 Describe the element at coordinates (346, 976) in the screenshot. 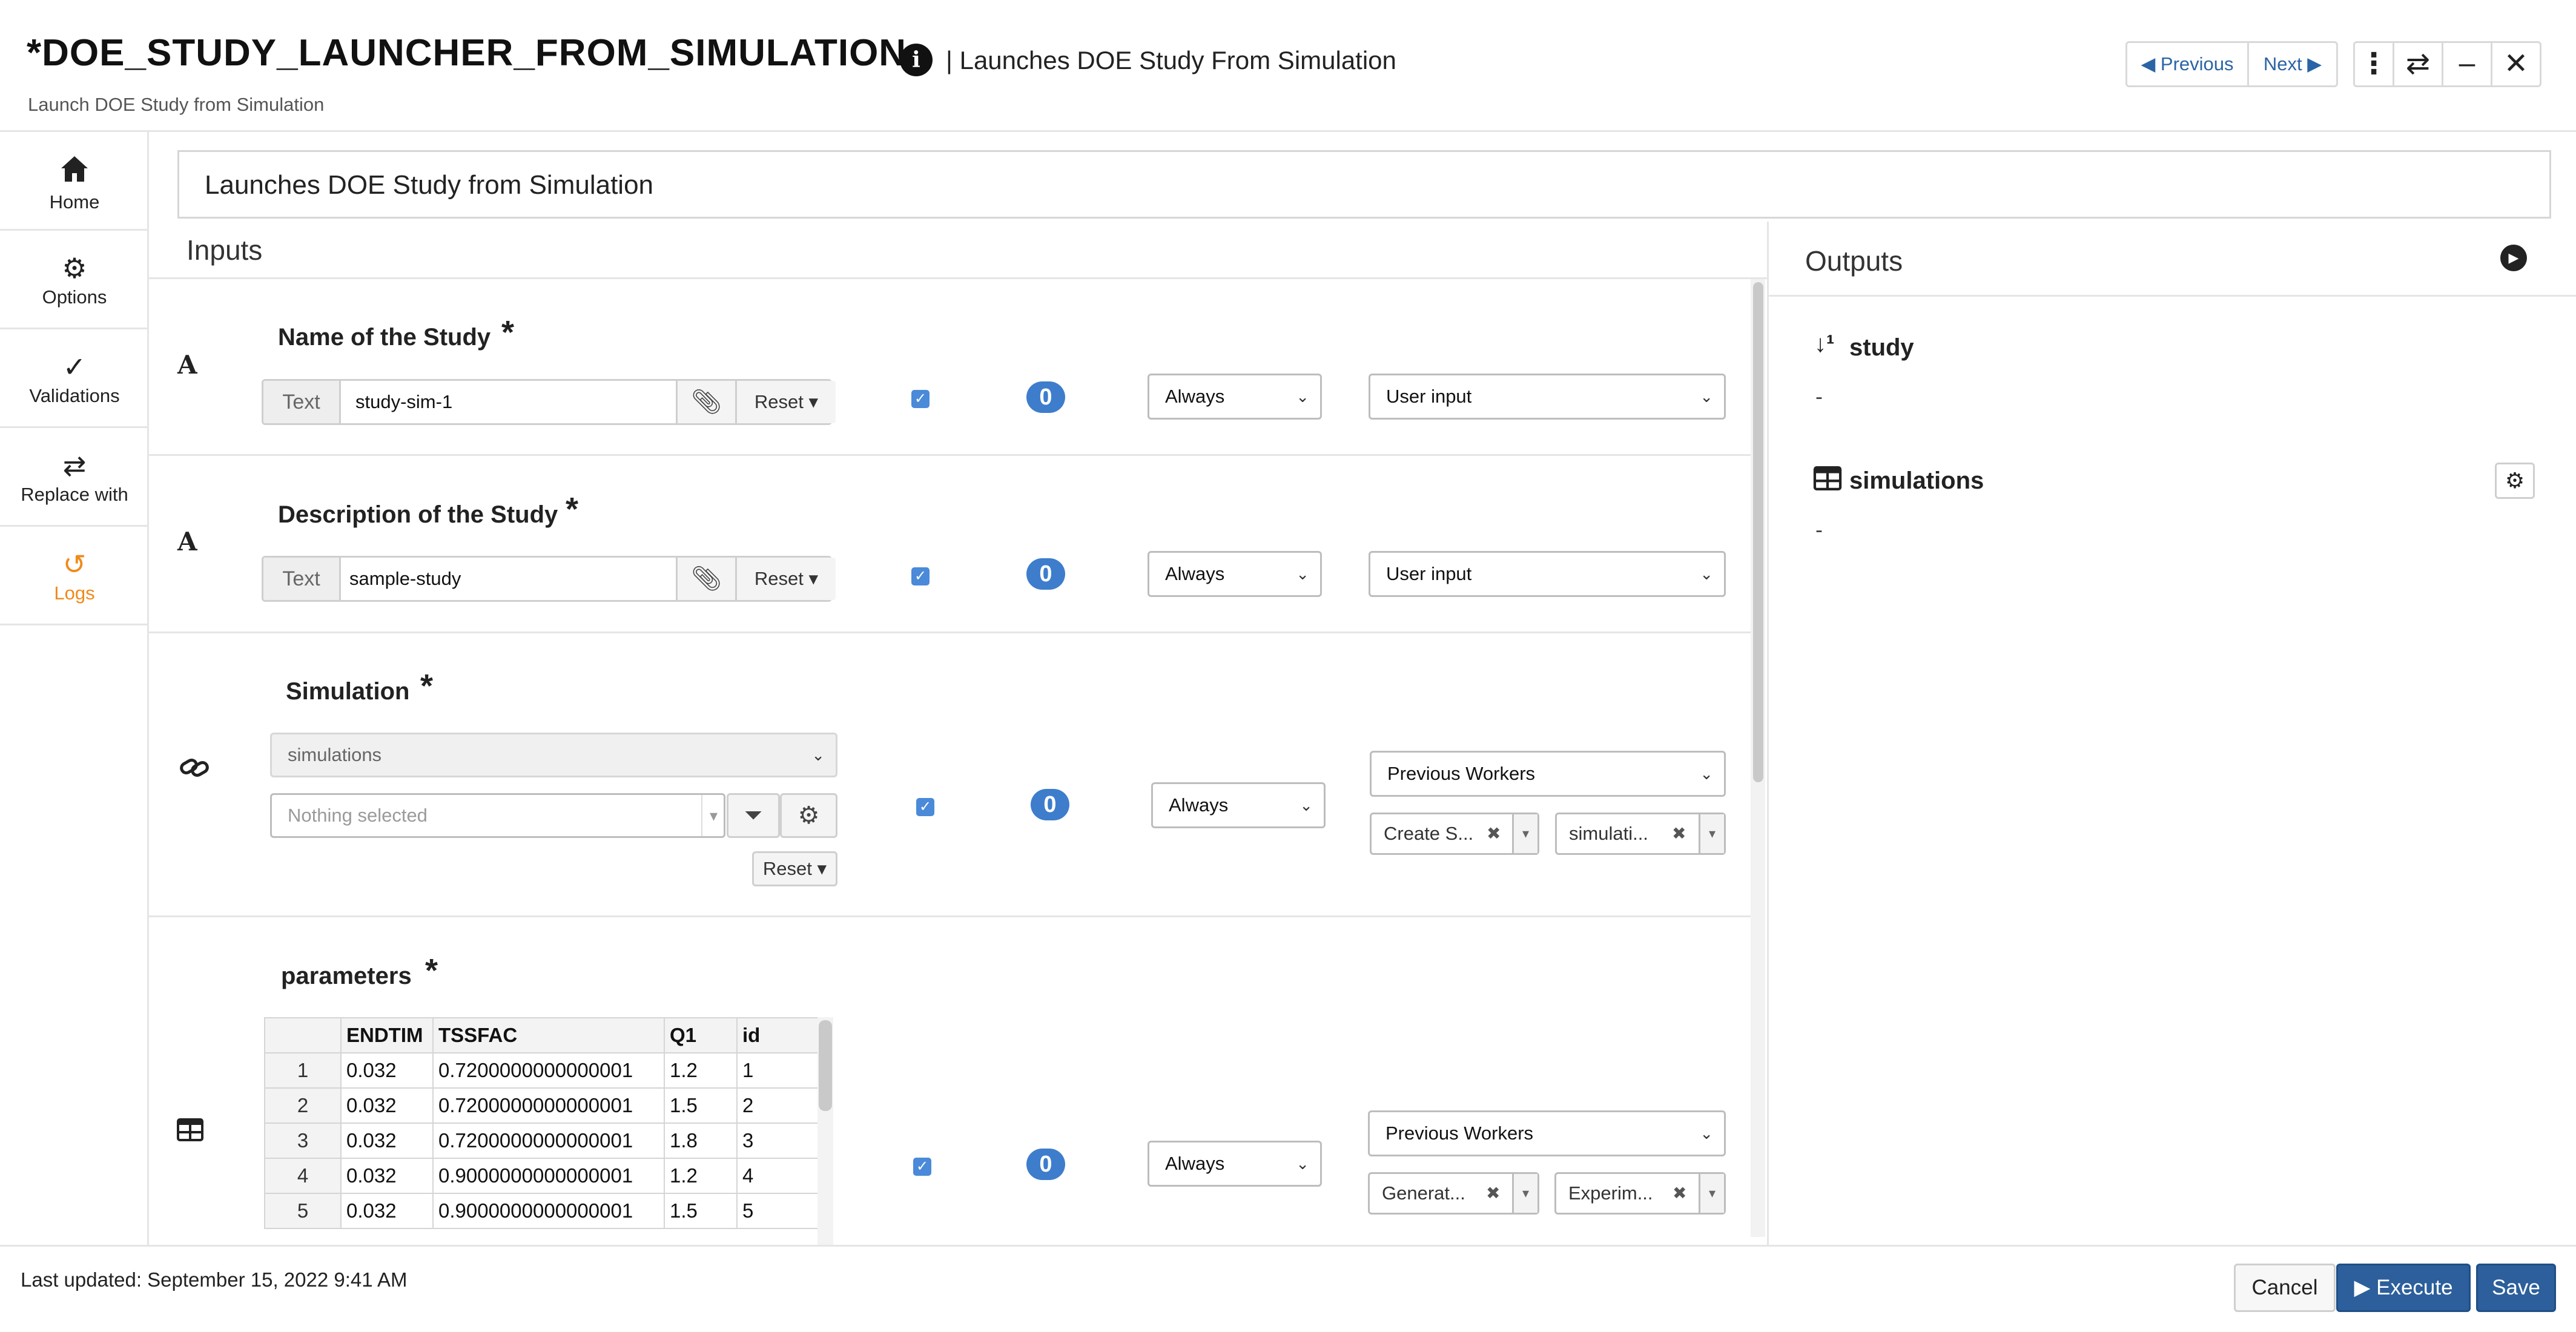

I see `input-label: parameters` at that location.